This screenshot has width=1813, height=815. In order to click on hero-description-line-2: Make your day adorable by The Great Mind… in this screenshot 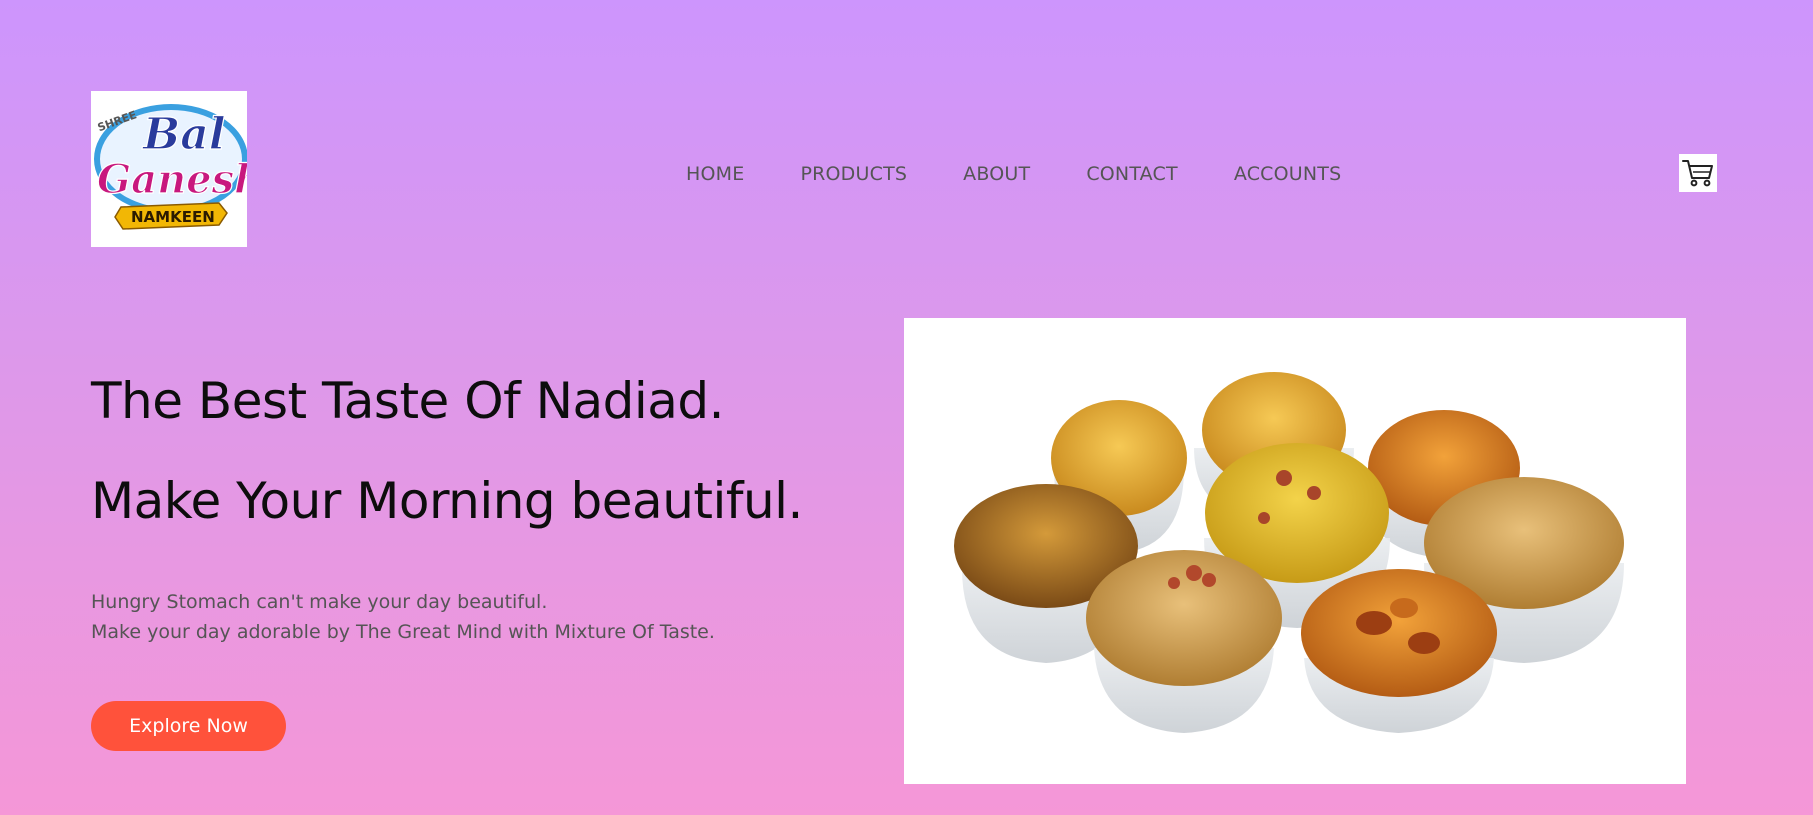, I will do `click(403, 632)`.